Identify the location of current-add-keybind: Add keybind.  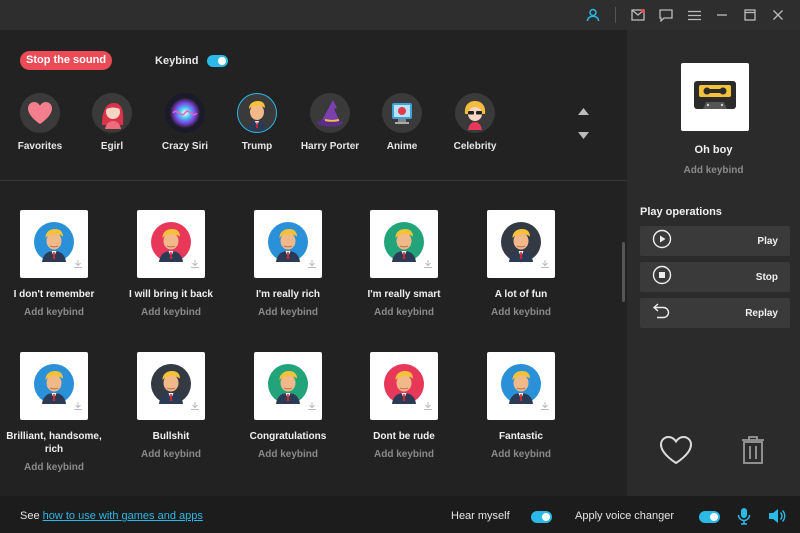
(713, 170).